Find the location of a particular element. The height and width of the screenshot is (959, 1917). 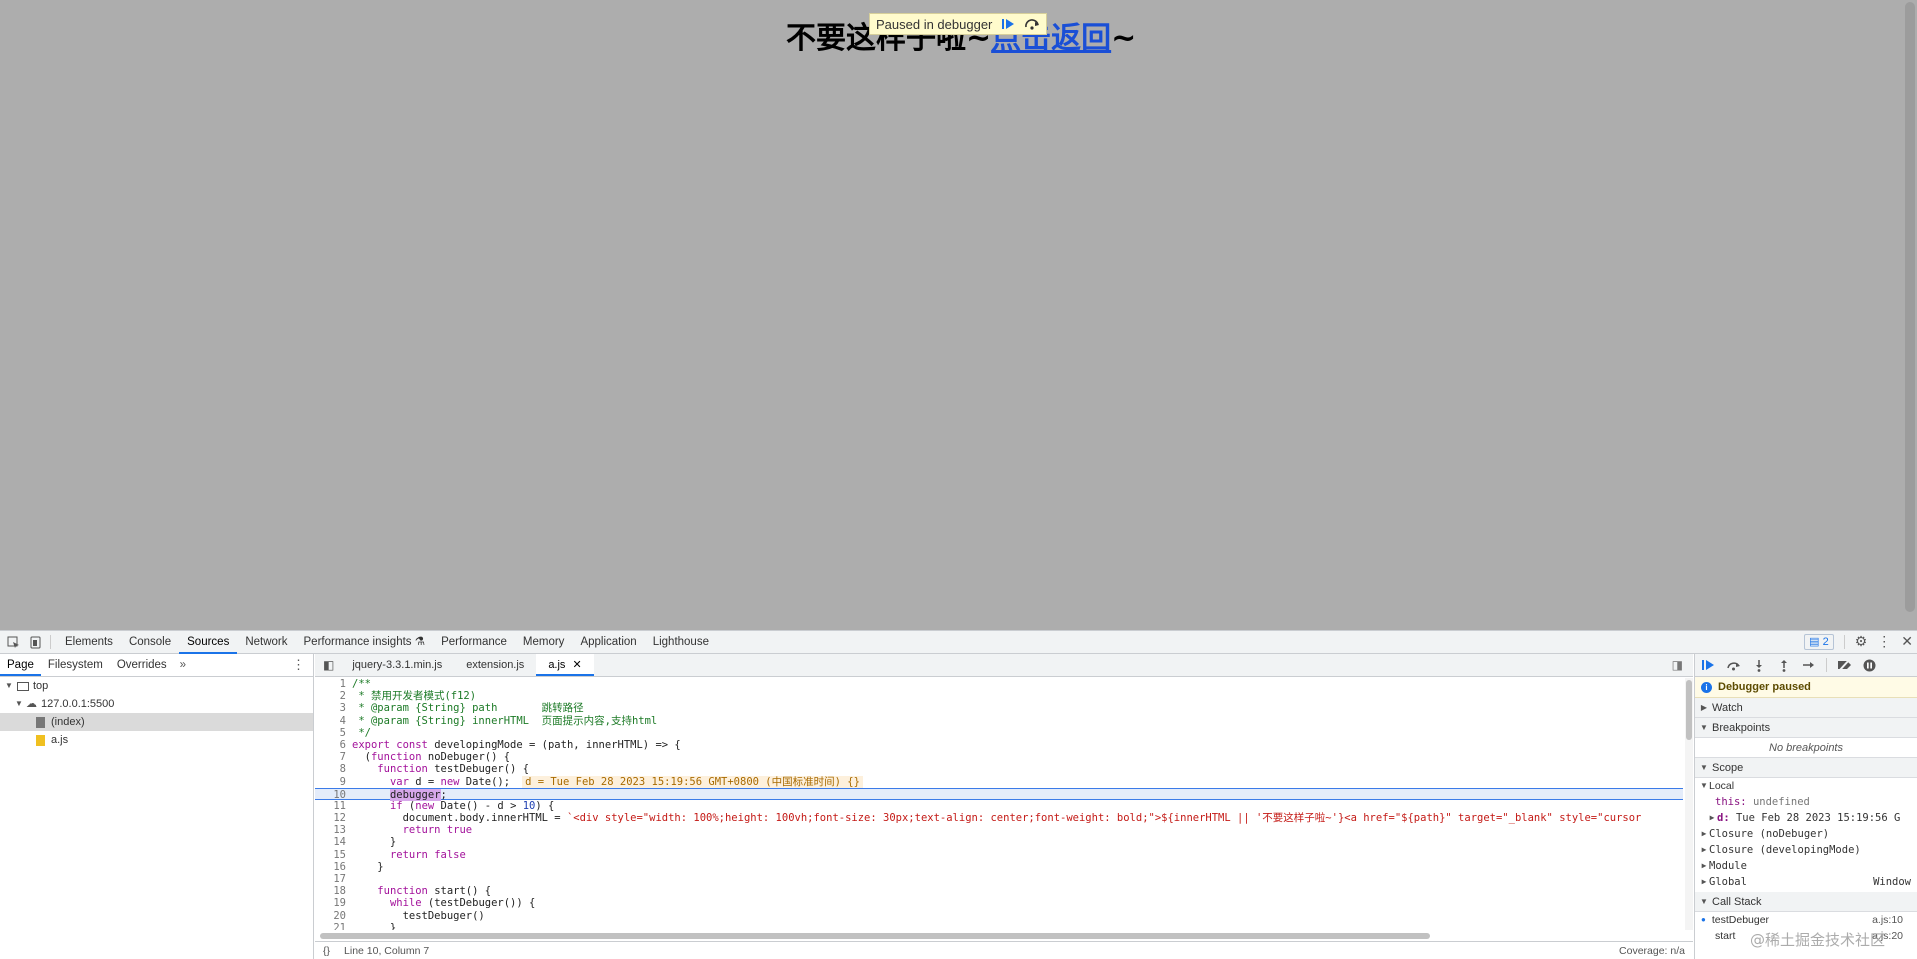

toggle-navigator-icon: ◧ is located at coordinates (328, 665).